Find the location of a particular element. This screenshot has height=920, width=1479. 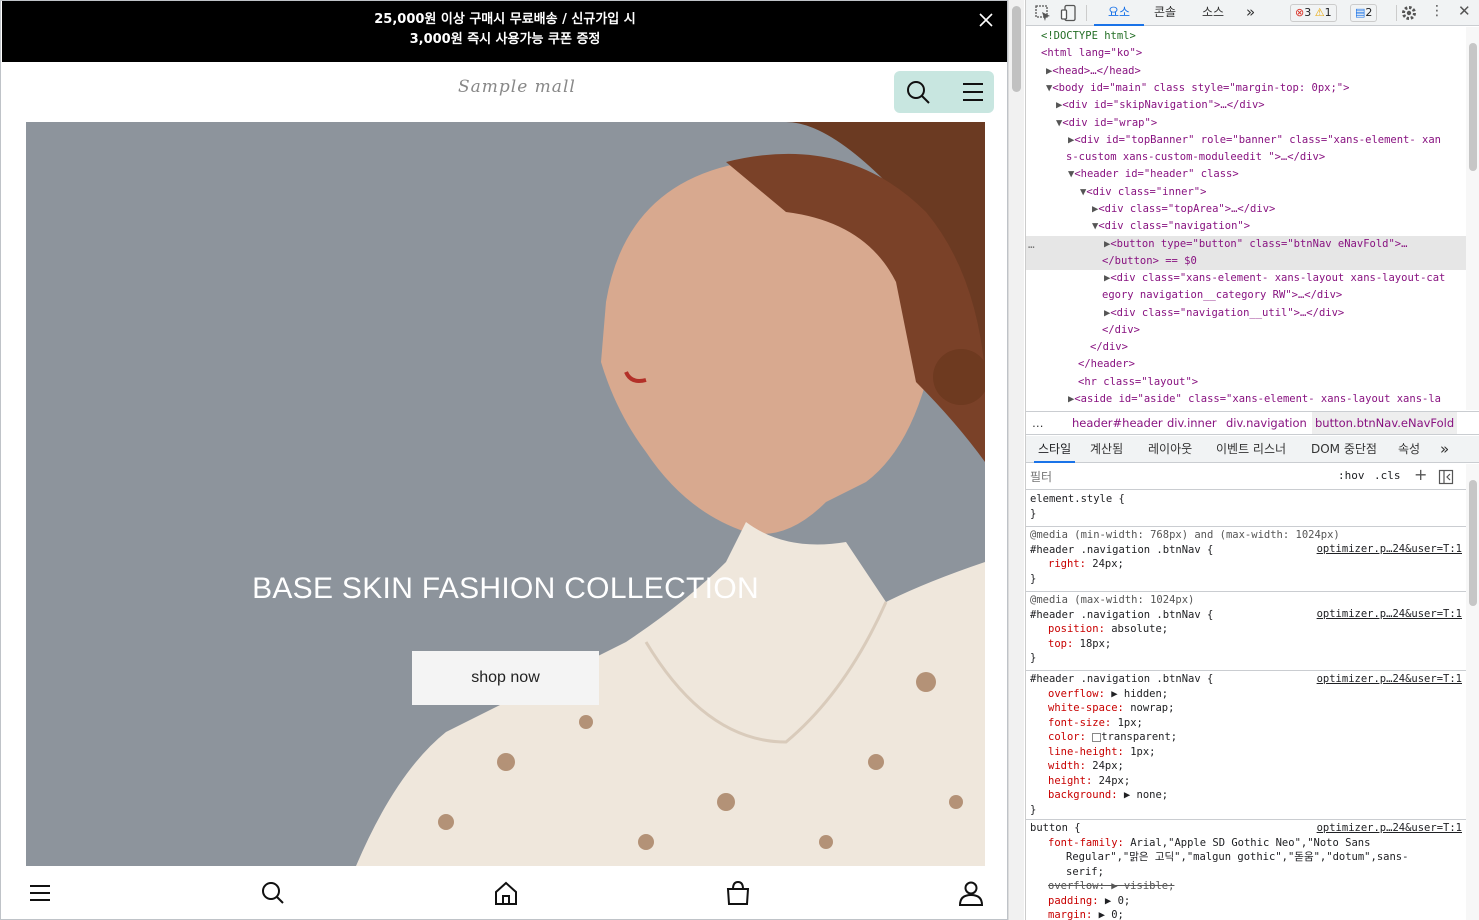

tab-console: 콘솔 is located at coordinates (1165, 13).